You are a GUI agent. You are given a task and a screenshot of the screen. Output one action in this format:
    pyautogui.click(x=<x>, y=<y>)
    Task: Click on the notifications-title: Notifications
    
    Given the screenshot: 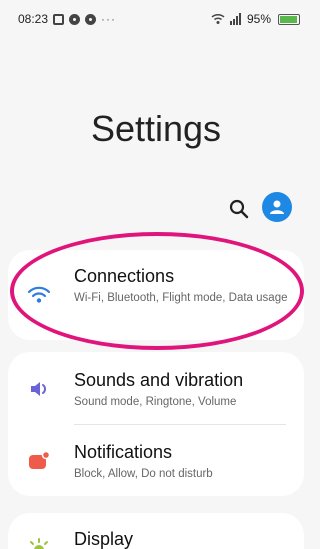 What is the action you would take?
    pyautogui.click(x=123, y=452)
    